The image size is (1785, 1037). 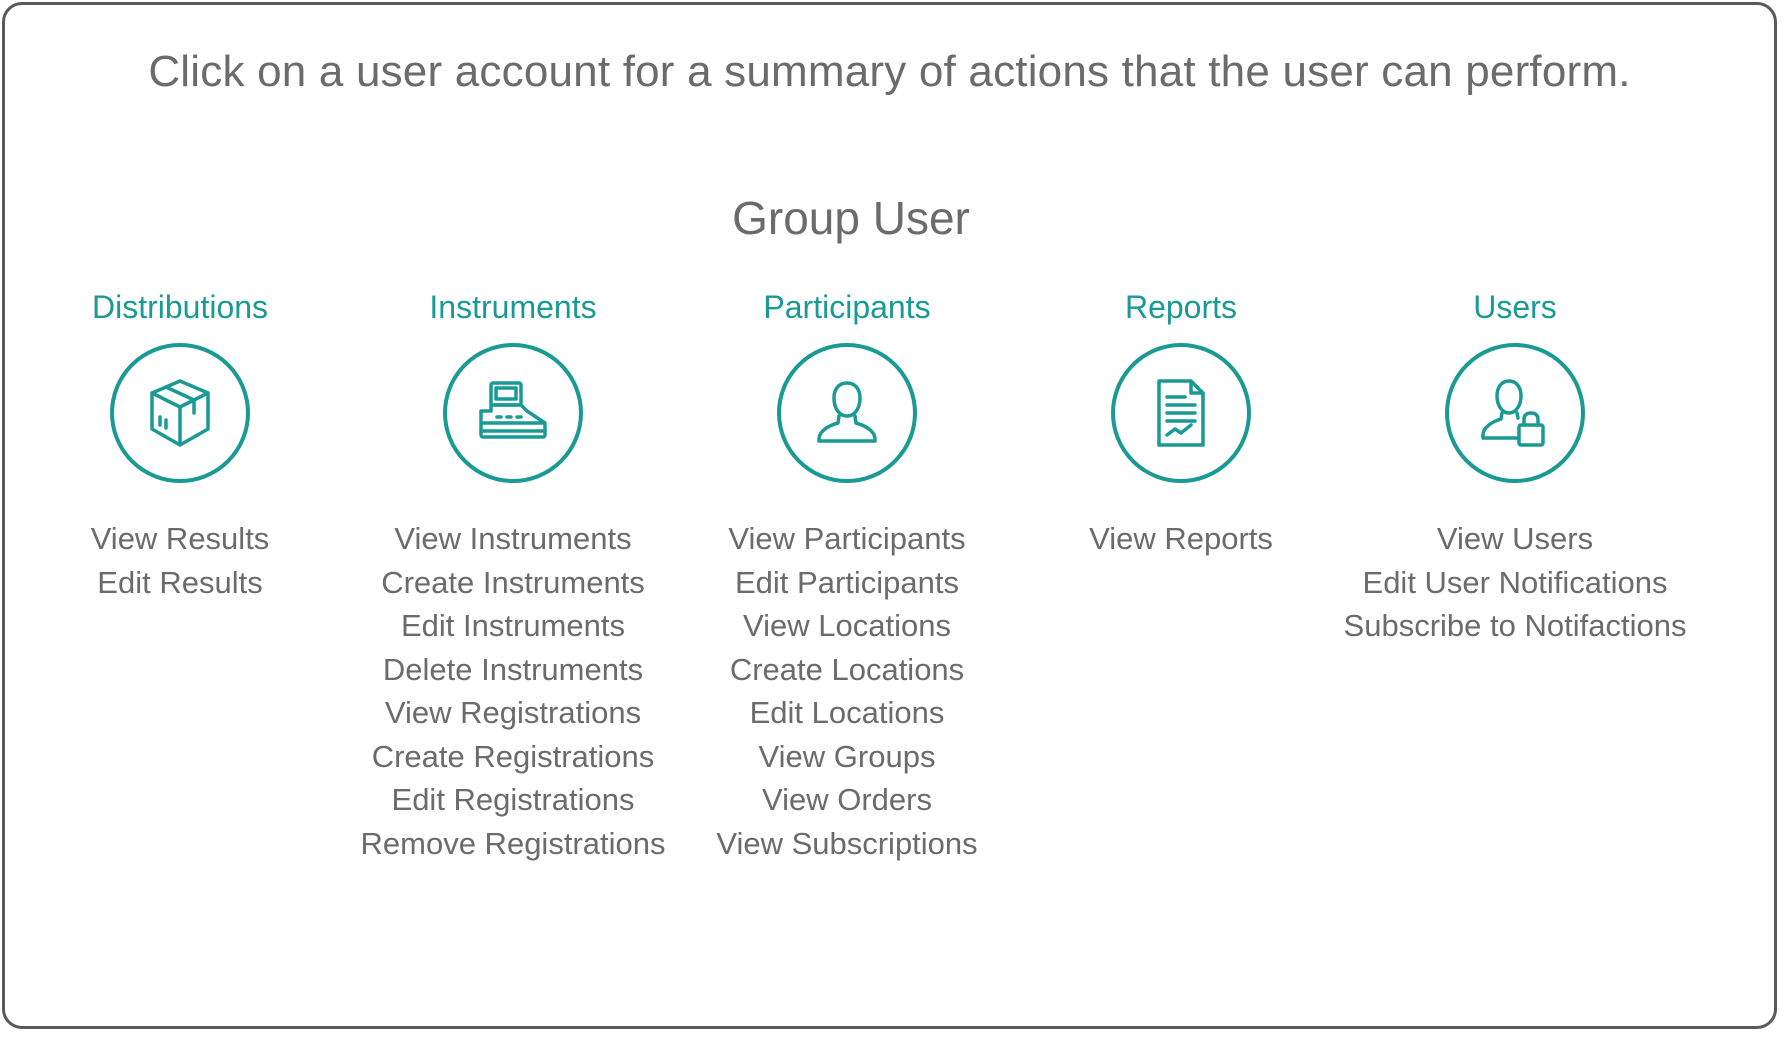 I want to click on action-item: Edit Results, so click(x=180, y=582).